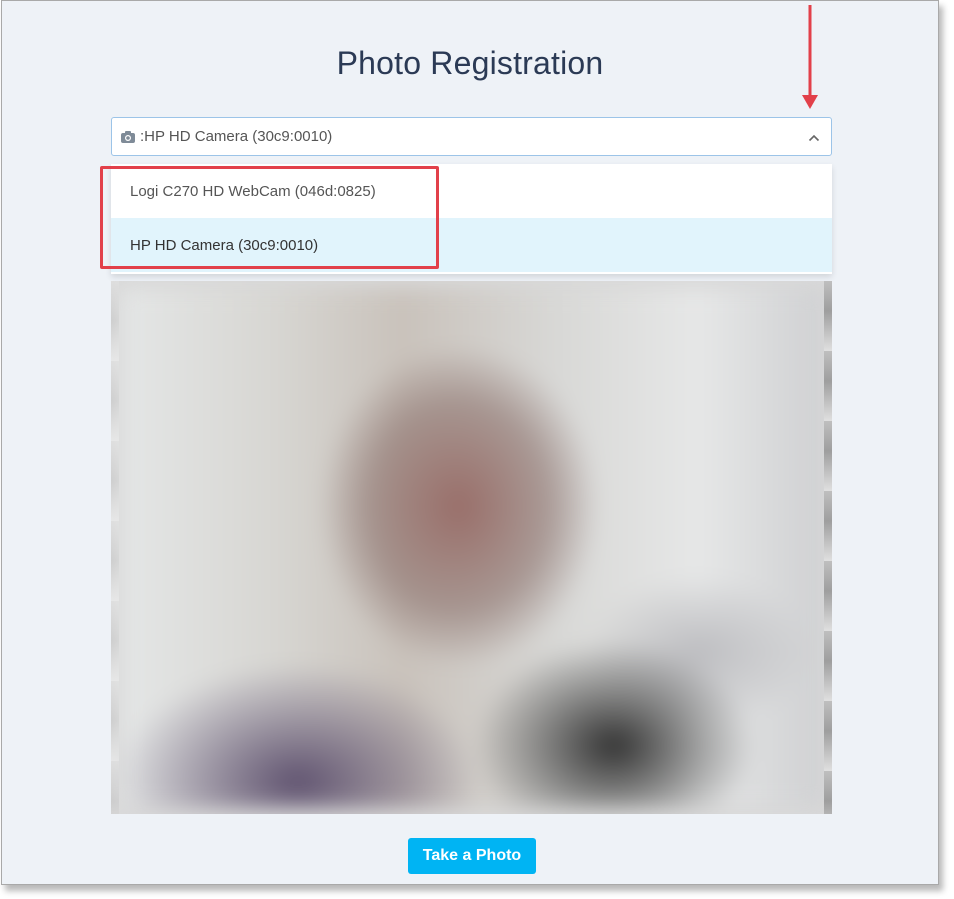 The height and width of the screenshot is (899, 954). I want to click on preview-edge-right, so click(828, 547).